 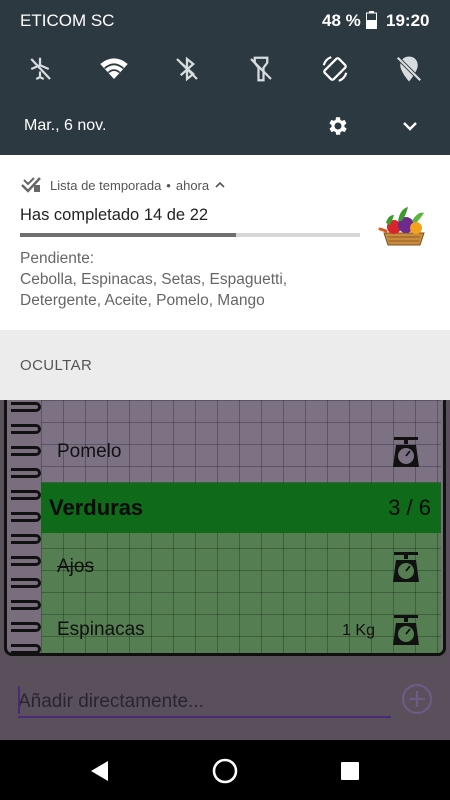 I want to click on pending-label: Pendiente:, so click(x=57, y=258).